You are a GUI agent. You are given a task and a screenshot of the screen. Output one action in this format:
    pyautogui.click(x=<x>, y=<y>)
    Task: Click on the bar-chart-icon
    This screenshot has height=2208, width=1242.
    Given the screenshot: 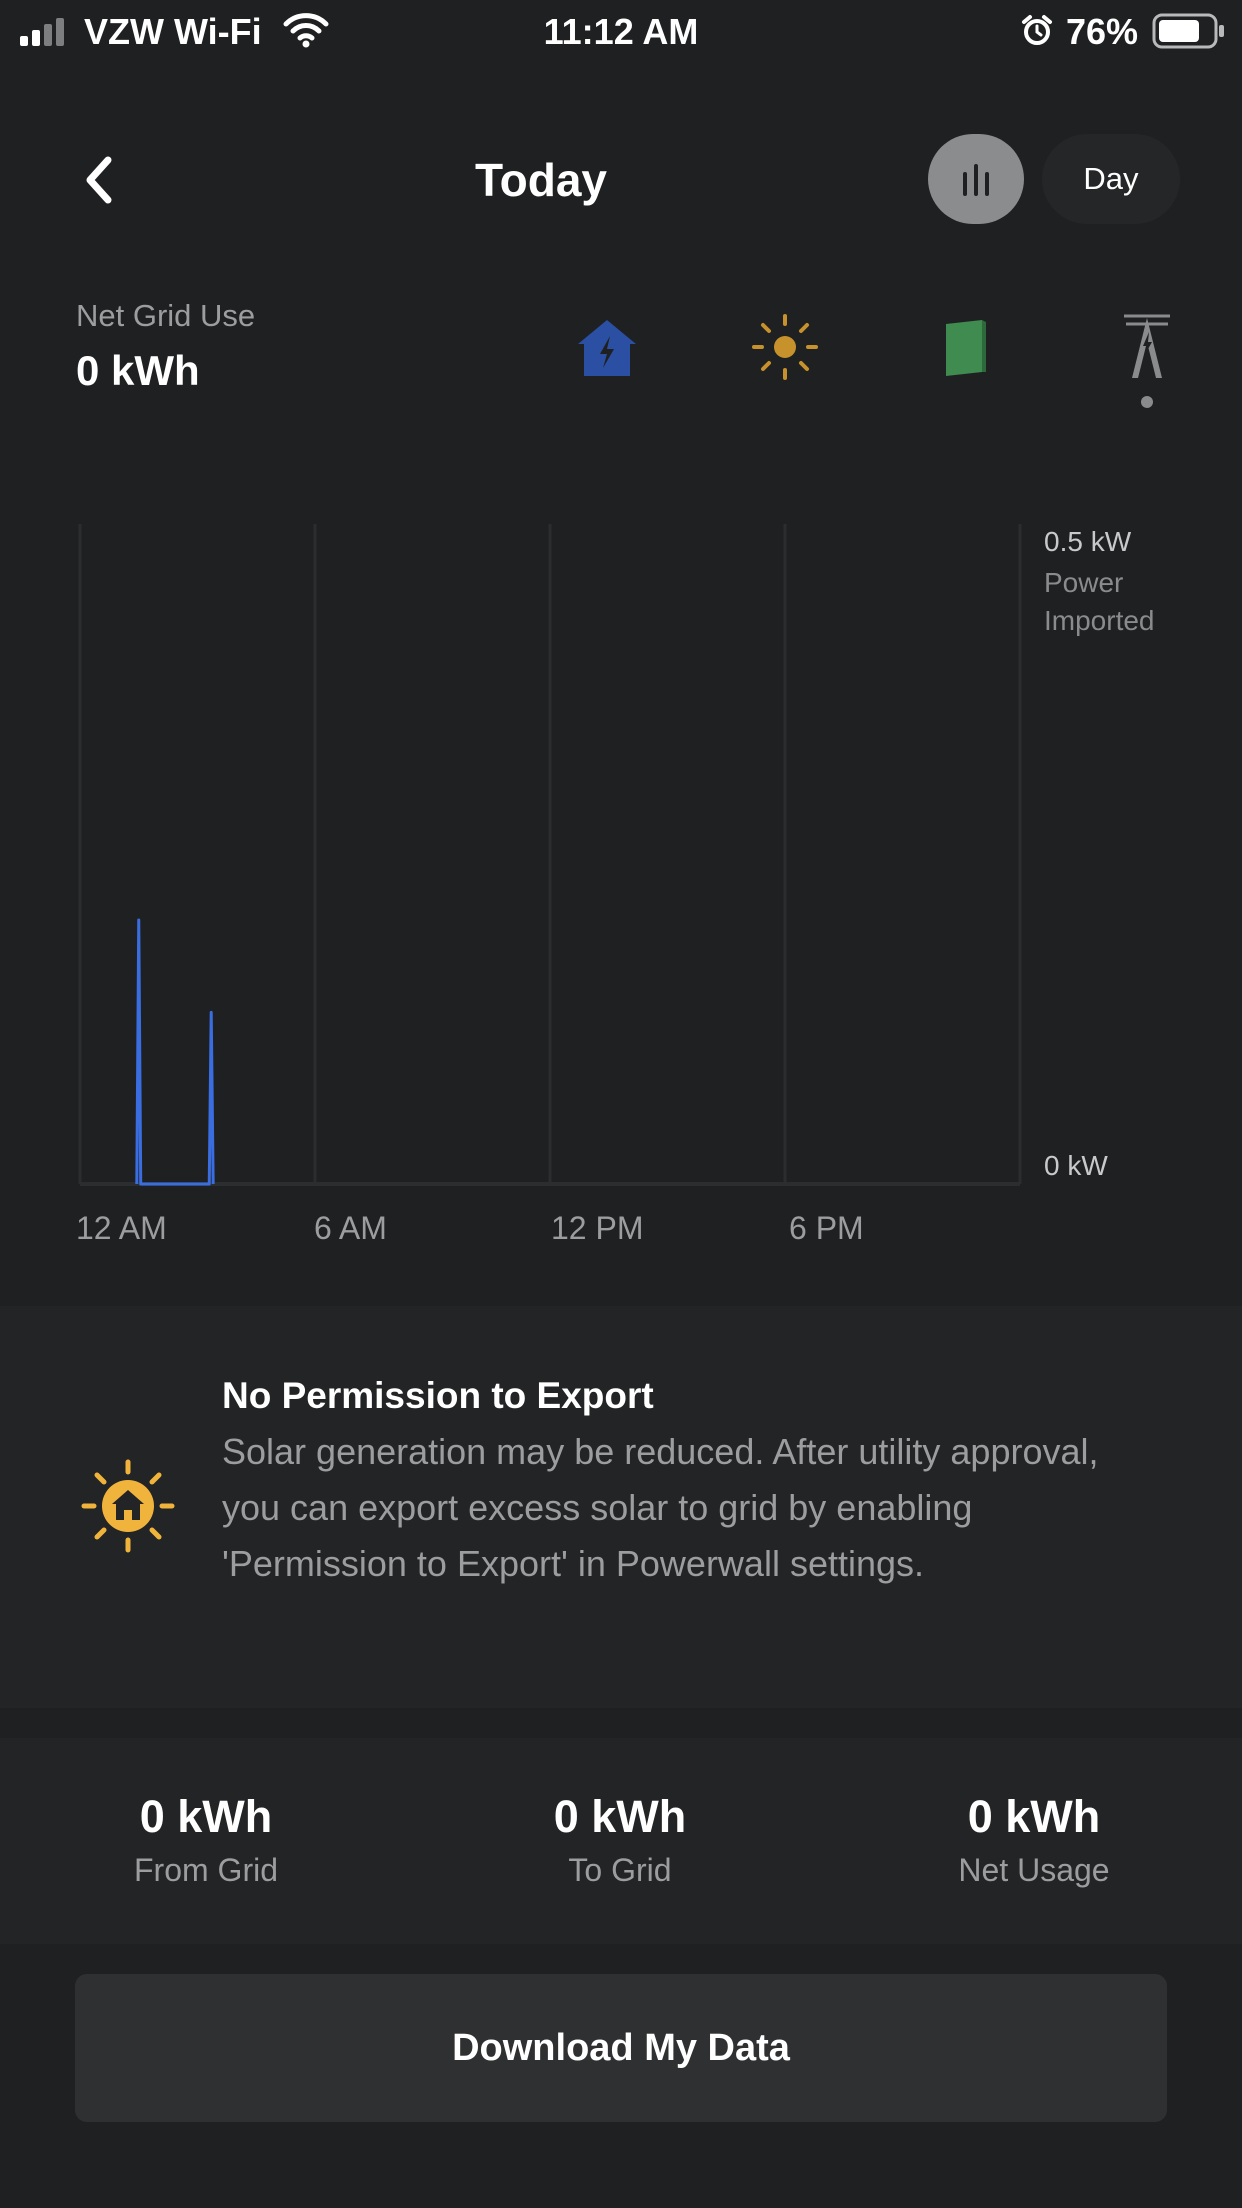 What is the action you would take?
    pyautogui.click(x=976, y=180)
    